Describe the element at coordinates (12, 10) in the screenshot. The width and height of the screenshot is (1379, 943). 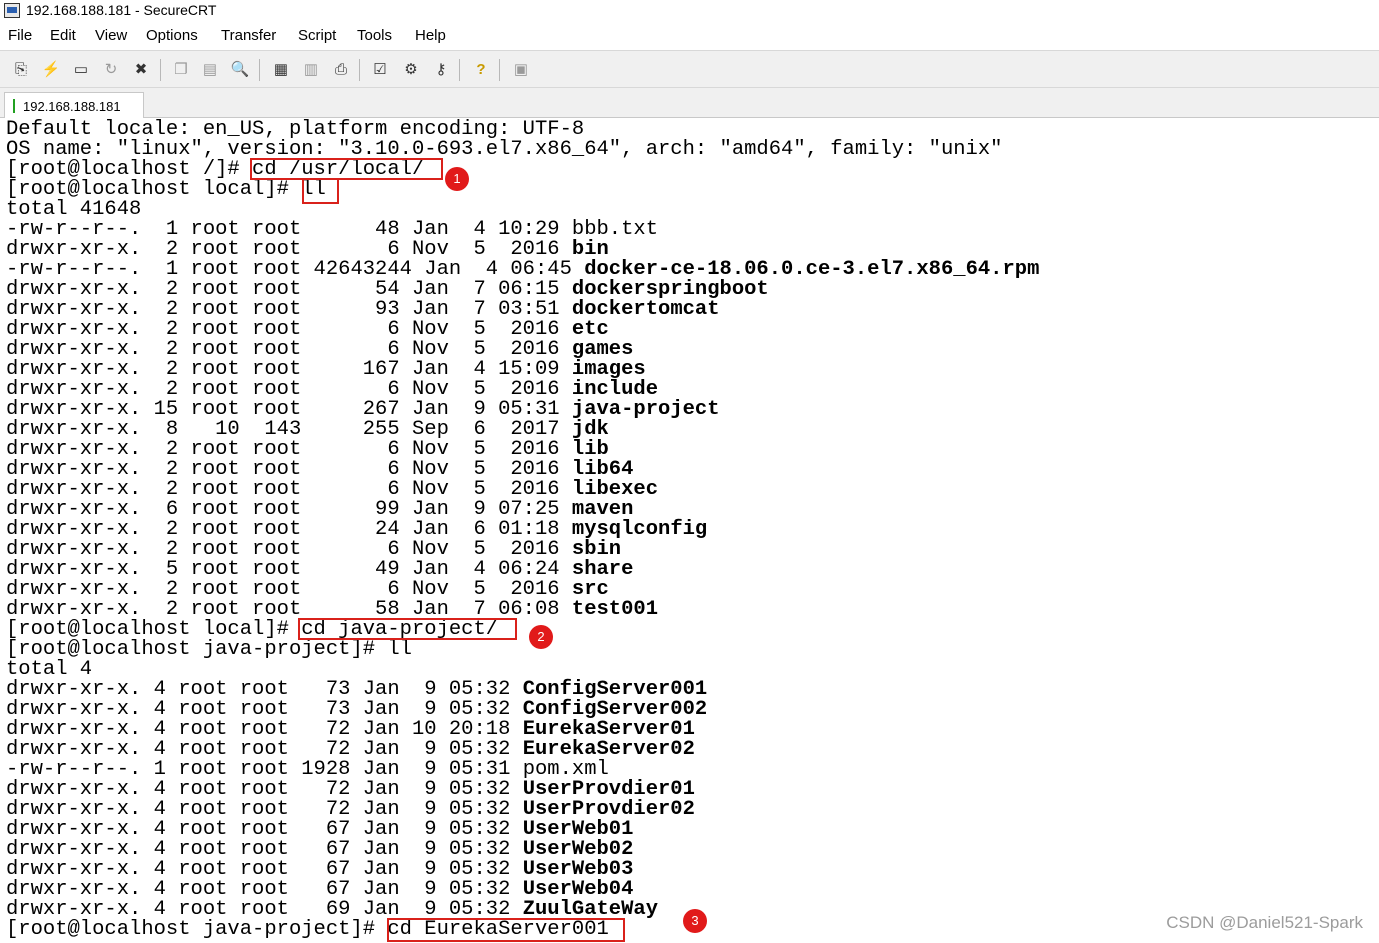
I see `securecrt-app-icon` at that location.